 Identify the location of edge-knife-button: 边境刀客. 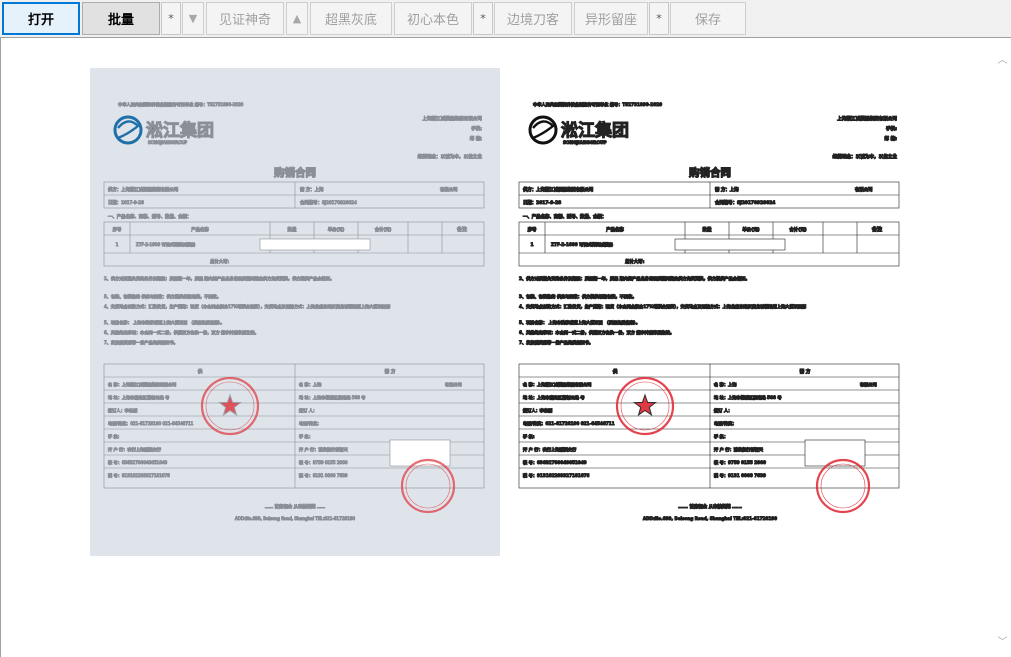
(533, 18).